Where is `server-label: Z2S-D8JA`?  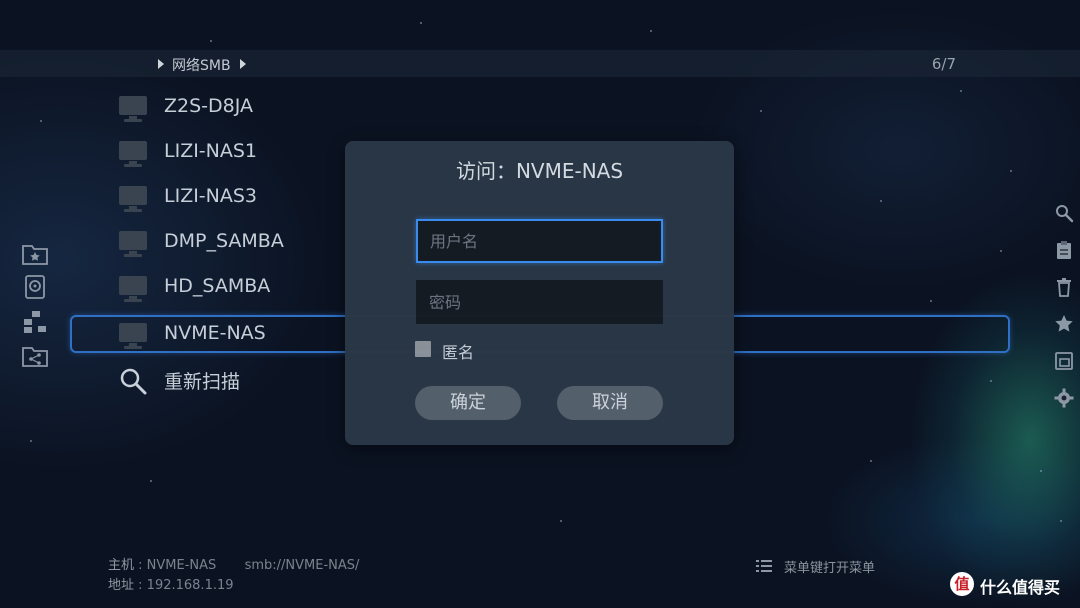
server-label: Z2S-D8JA is located at coordinates (209, 106).